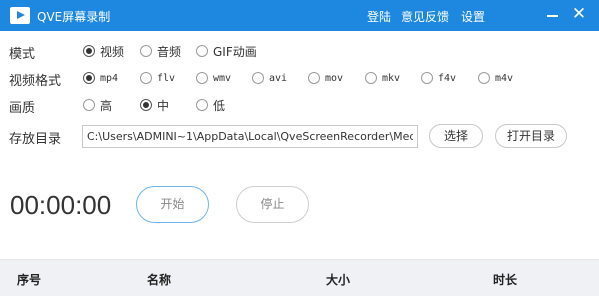 This screenshot has height=296, width=599. What do you see at coordinates (159, 279) in the screenshot?
I see `column-header-name: 名称` at bounding box center [159, 279].